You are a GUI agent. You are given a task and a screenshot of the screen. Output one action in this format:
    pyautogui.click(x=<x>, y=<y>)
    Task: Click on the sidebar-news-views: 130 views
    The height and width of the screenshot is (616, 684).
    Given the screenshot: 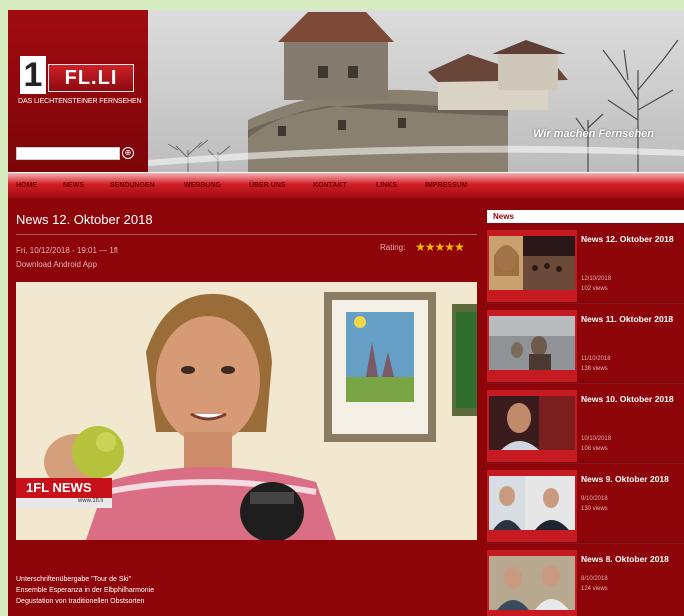 What is the action you would take?
    pyautogui.click(x=594, y=509)
    